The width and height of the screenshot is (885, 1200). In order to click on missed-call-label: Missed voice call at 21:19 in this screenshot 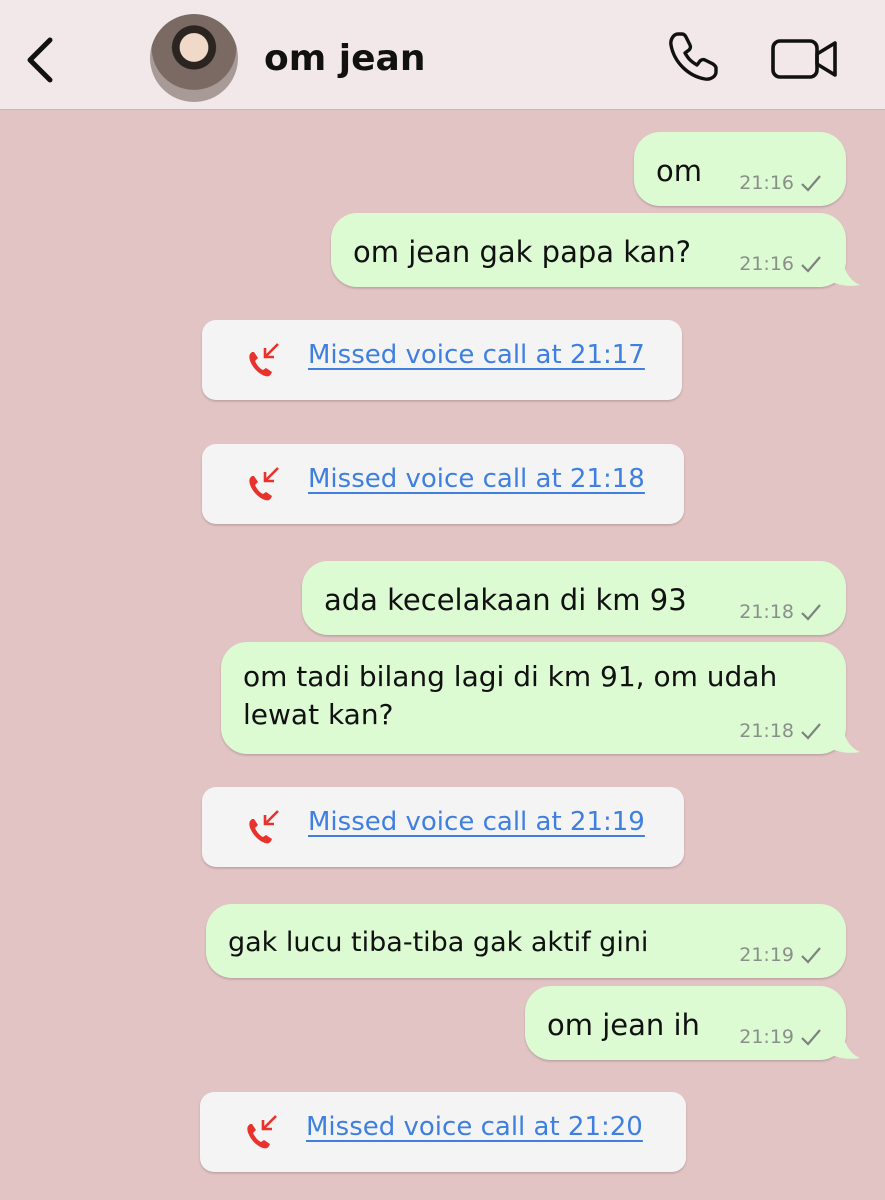, I will do `click(476, 822)`.